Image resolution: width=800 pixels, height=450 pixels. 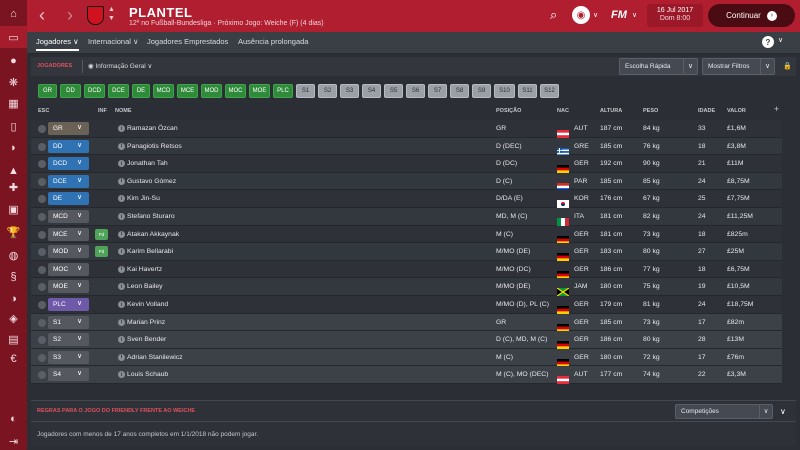 I want to click on player-name: Atakan Akkaynak, so click(x=153, y=234).